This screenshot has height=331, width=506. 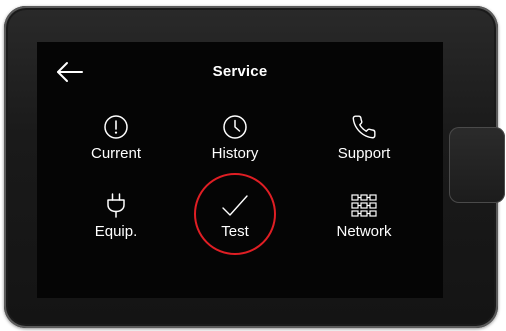 What do you see at coordinates (116, 231) in the screenshot?
I see `tile-label: Equip.` at bounding box center [116, 231].